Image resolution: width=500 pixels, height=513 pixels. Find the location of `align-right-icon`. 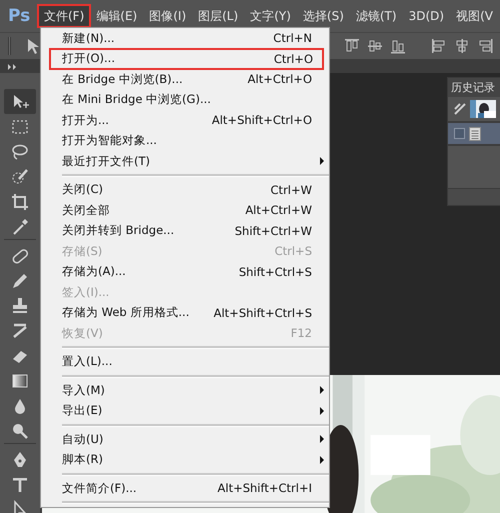

align-right-icon is located at coordinates (485, 46).